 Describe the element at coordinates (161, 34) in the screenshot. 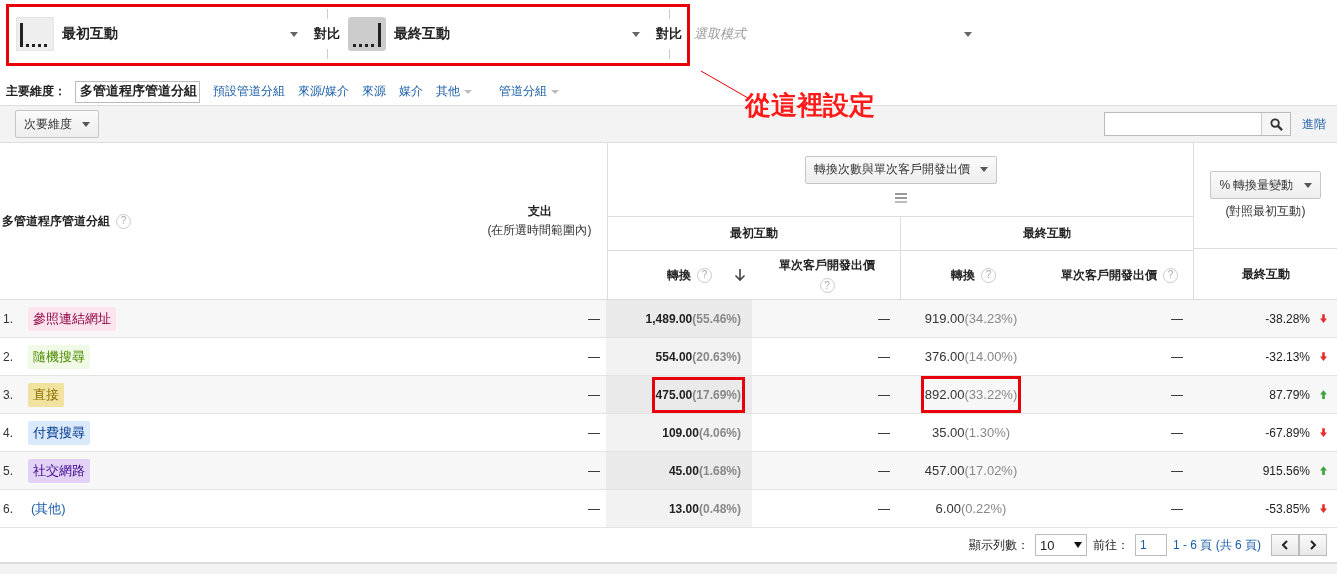

I see `model-select: 最初互動` at that location.